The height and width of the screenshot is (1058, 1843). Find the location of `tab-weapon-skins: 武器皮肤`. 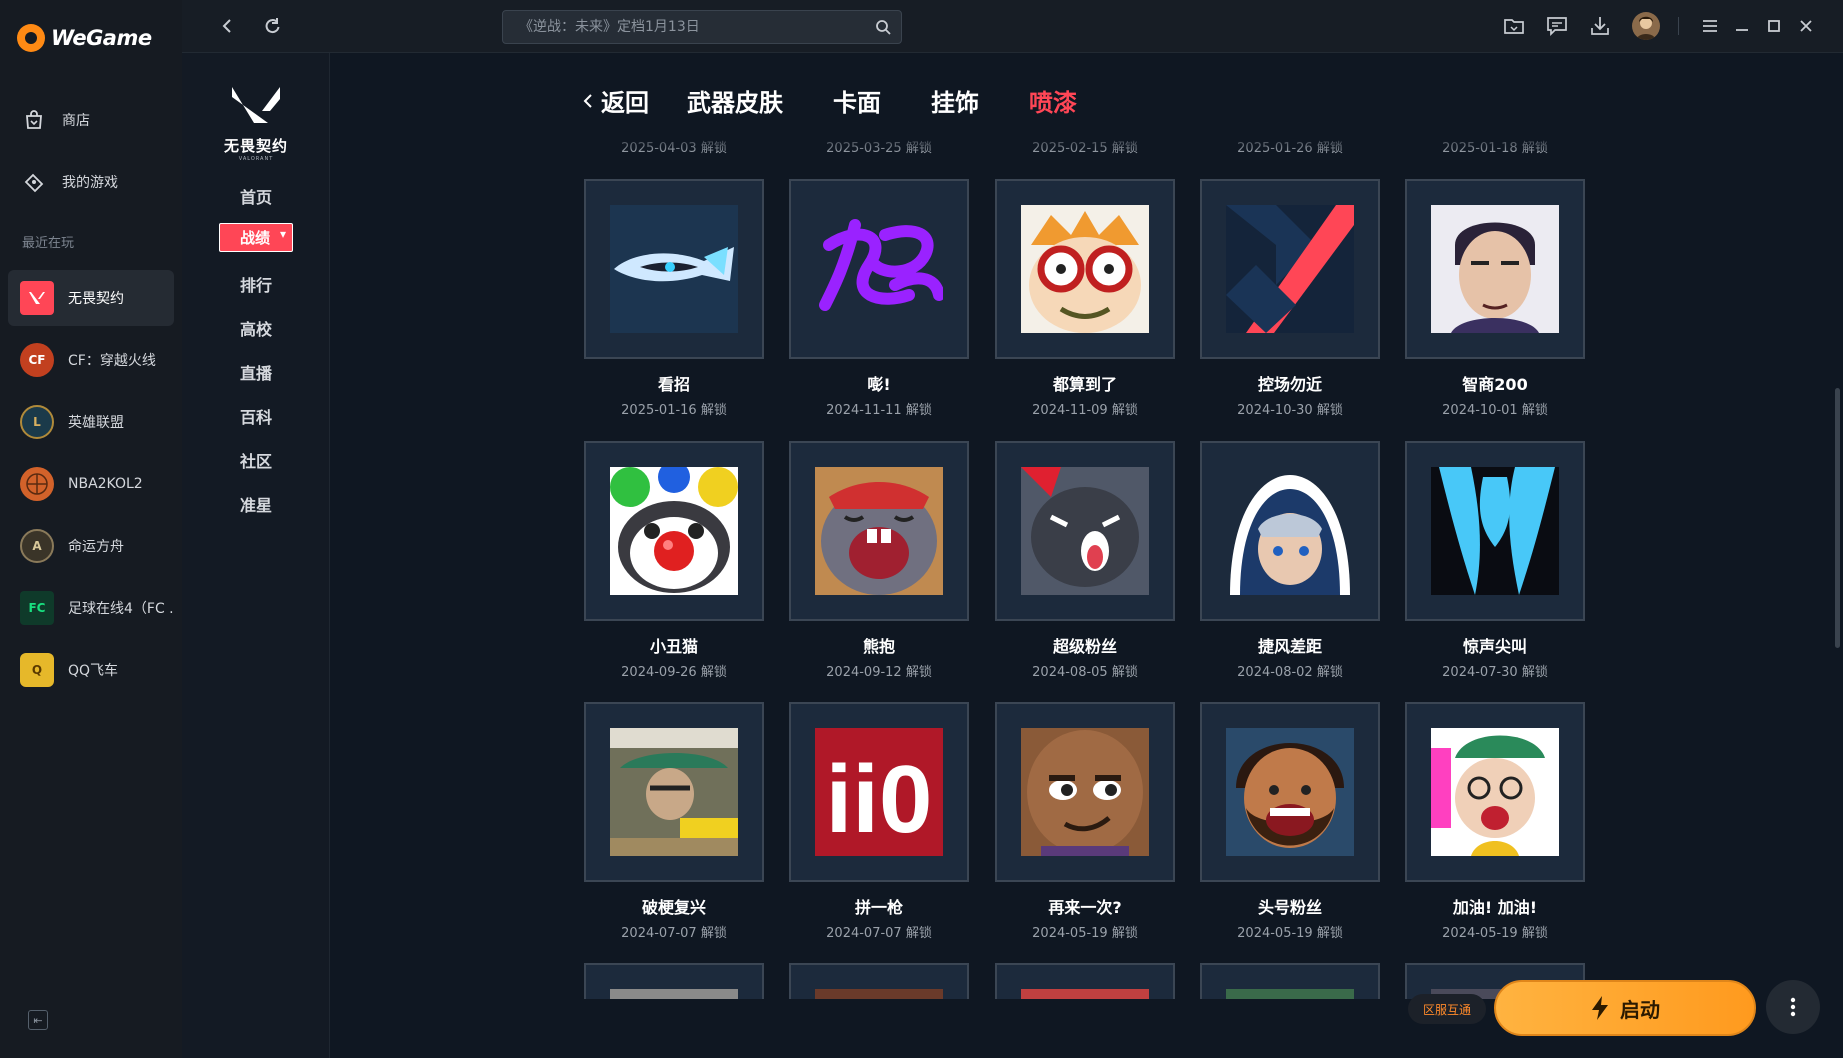

tab-weapon-skins: 武器皮肤 is located at coordinates (735, 100).